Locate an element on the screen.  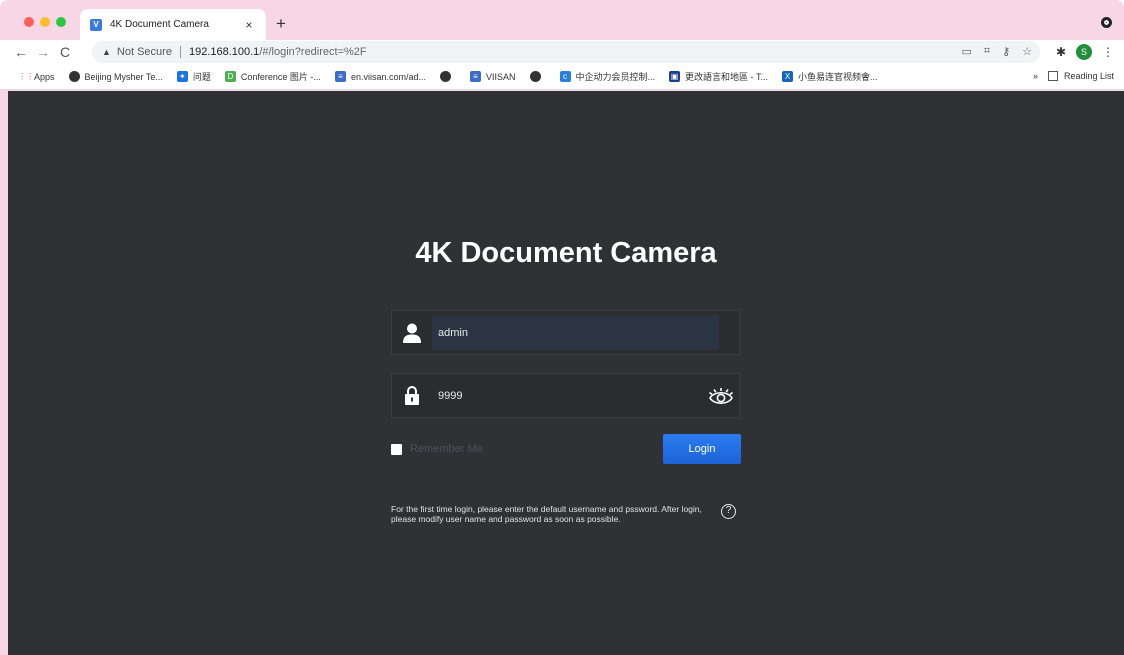
username-field is located at coordinates (565, 332).